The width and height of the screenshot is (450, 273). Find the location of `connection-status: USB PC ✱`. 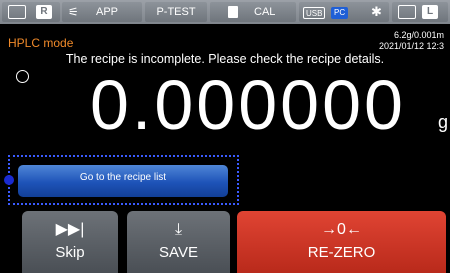

connection-status: USB PC ✱ is located at coordinates (344, 12).